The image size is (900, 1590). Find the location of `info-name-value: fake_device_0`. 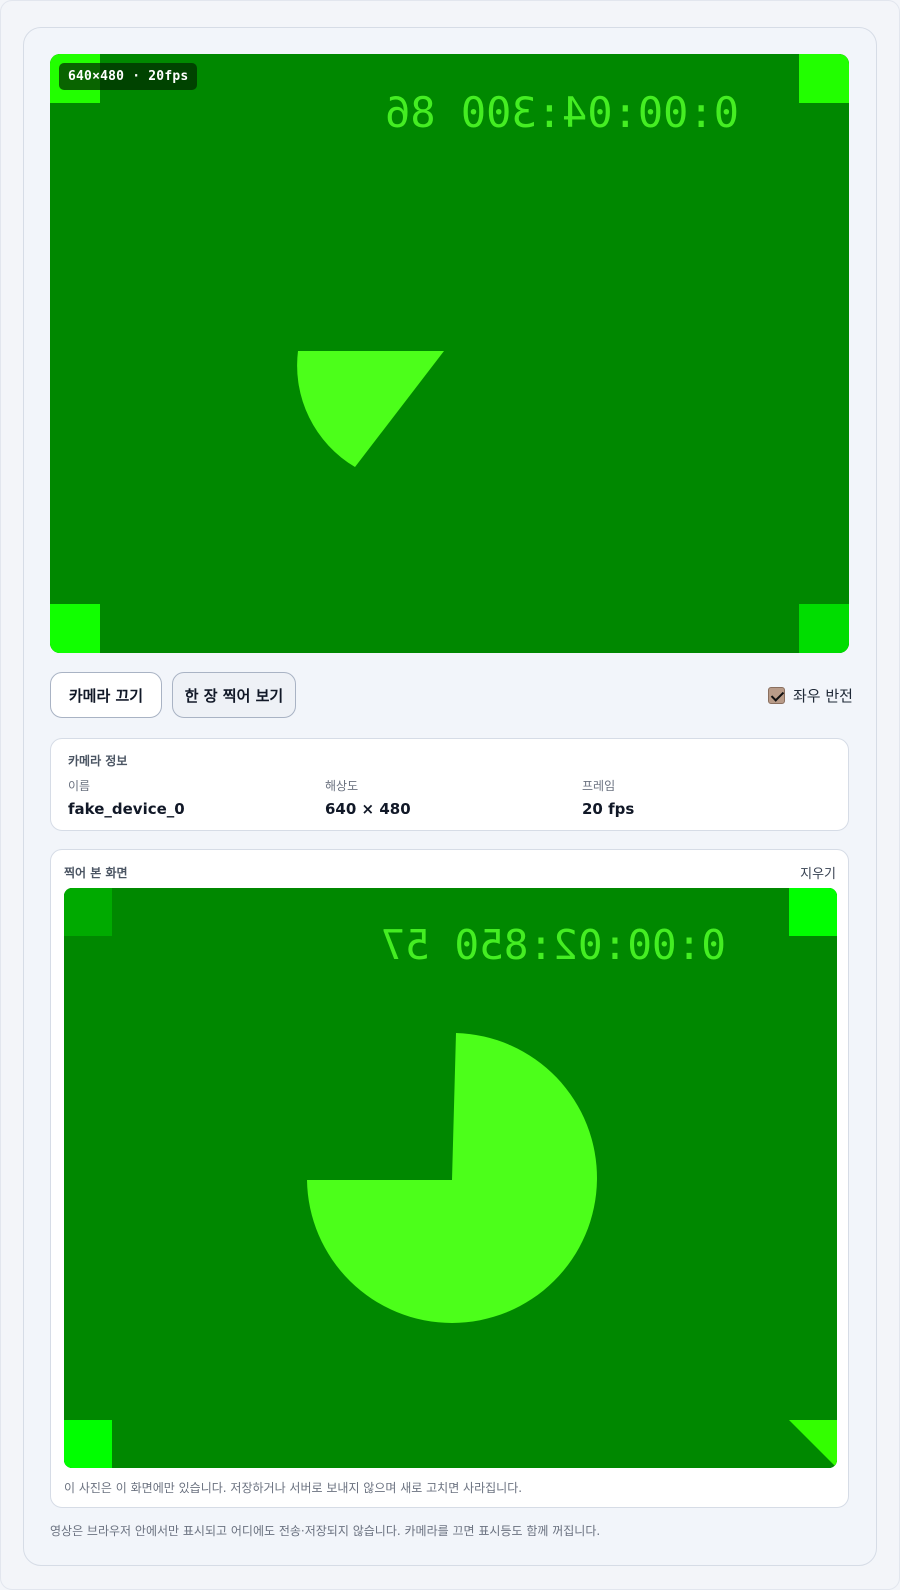

info-name-value: fake_device_0 is located at coordinates (126, 809).